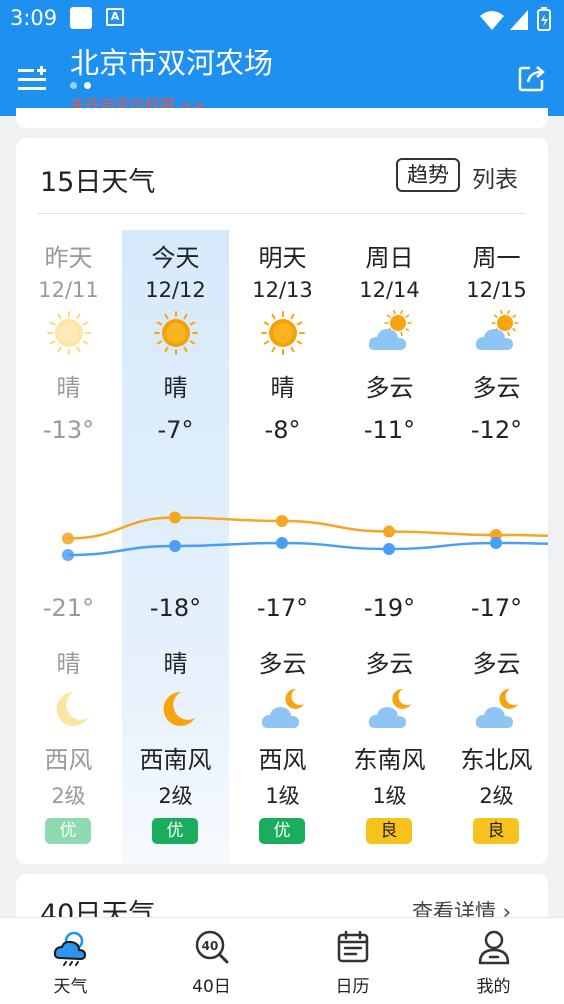 Image resolution: width=564 pixels, height=1004 pixels. What do you see at coordinates (70, 987) in the screenshot?
I see `nav-label-weather: 天气` at bounding box center [70, 987].